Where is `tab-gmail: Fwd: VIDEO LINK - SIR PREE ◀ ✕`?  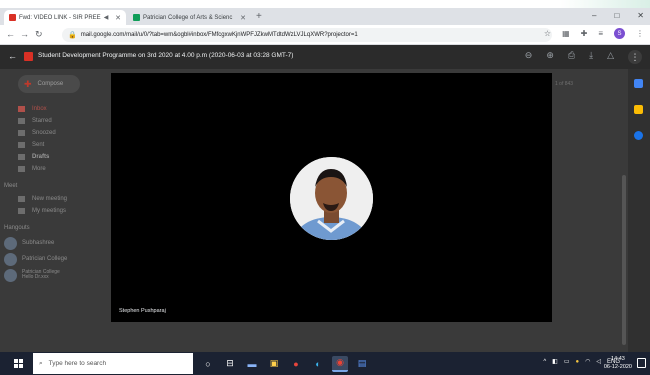
tab-gmail: Fwd: VIDEO LINK - SIR PREE ◀ ✕ is located at coordinates (65, 17).